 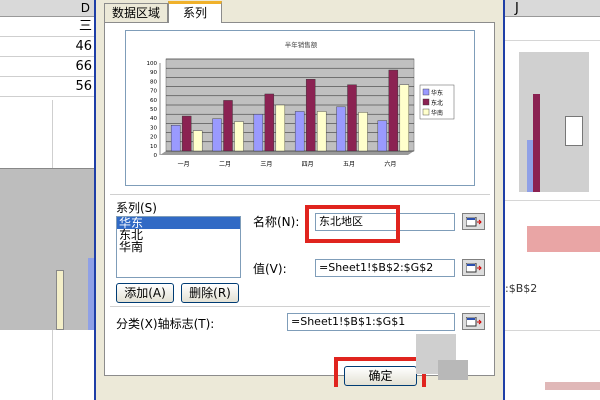 I want to click on series-list-item: 华南, so click(x=178, y=247).